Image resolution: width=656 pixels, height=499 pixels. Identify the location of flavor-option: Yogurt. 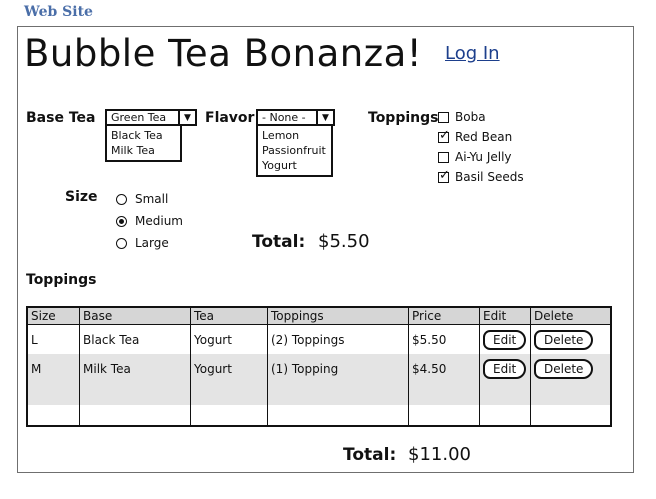
(294, 165).